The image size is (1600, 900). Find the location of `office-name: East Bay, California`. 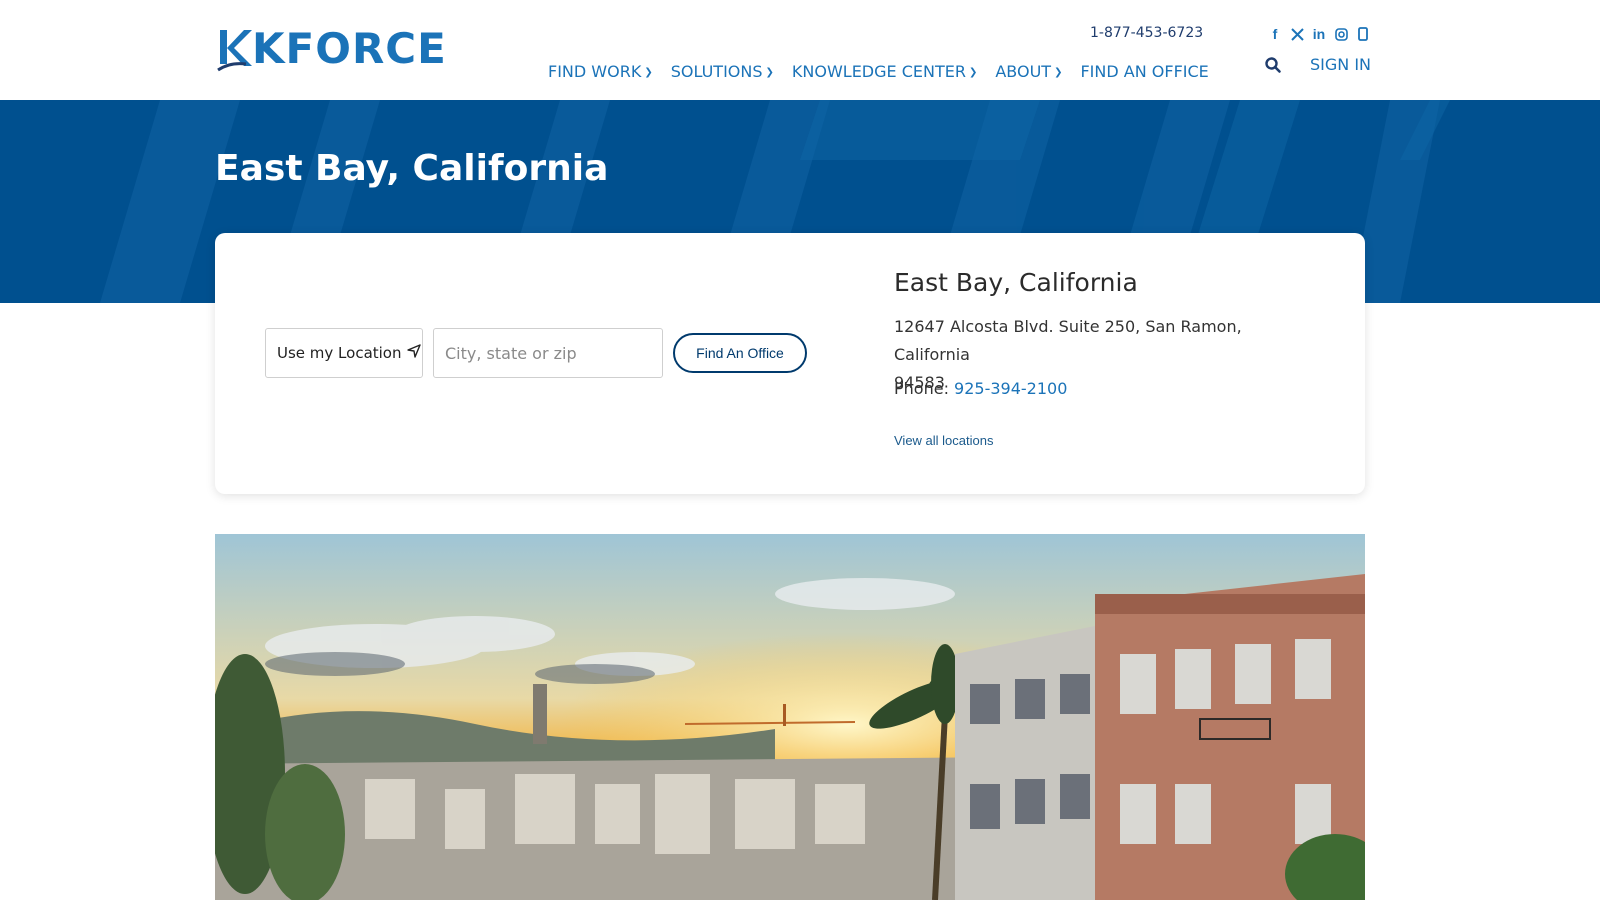

office-name: East Bay, California is located at coordinates (1016, 282).